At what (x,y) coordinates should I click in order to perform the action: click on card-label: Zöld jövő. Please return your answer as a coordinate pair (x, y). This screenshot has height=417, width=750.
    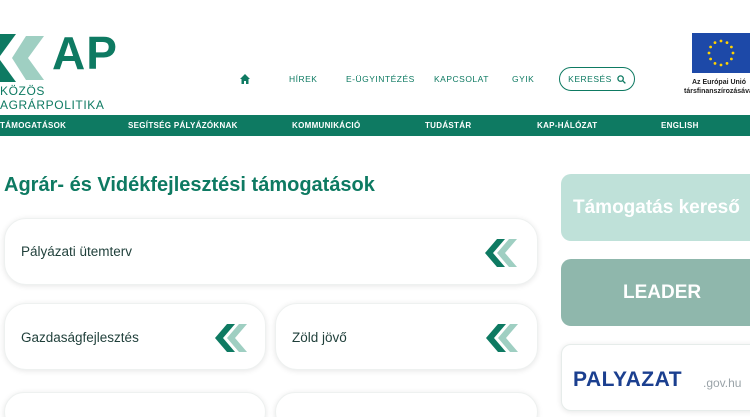
    Looking at the image, I should click on (319, 337).